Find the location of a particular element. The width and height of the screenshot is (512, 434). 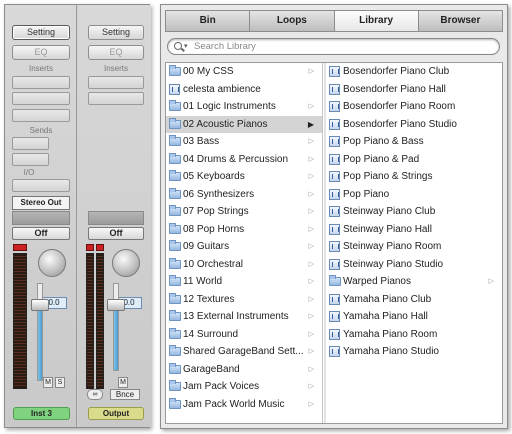

output-route-button: Stereo Out is located at coordinates (41, 203).